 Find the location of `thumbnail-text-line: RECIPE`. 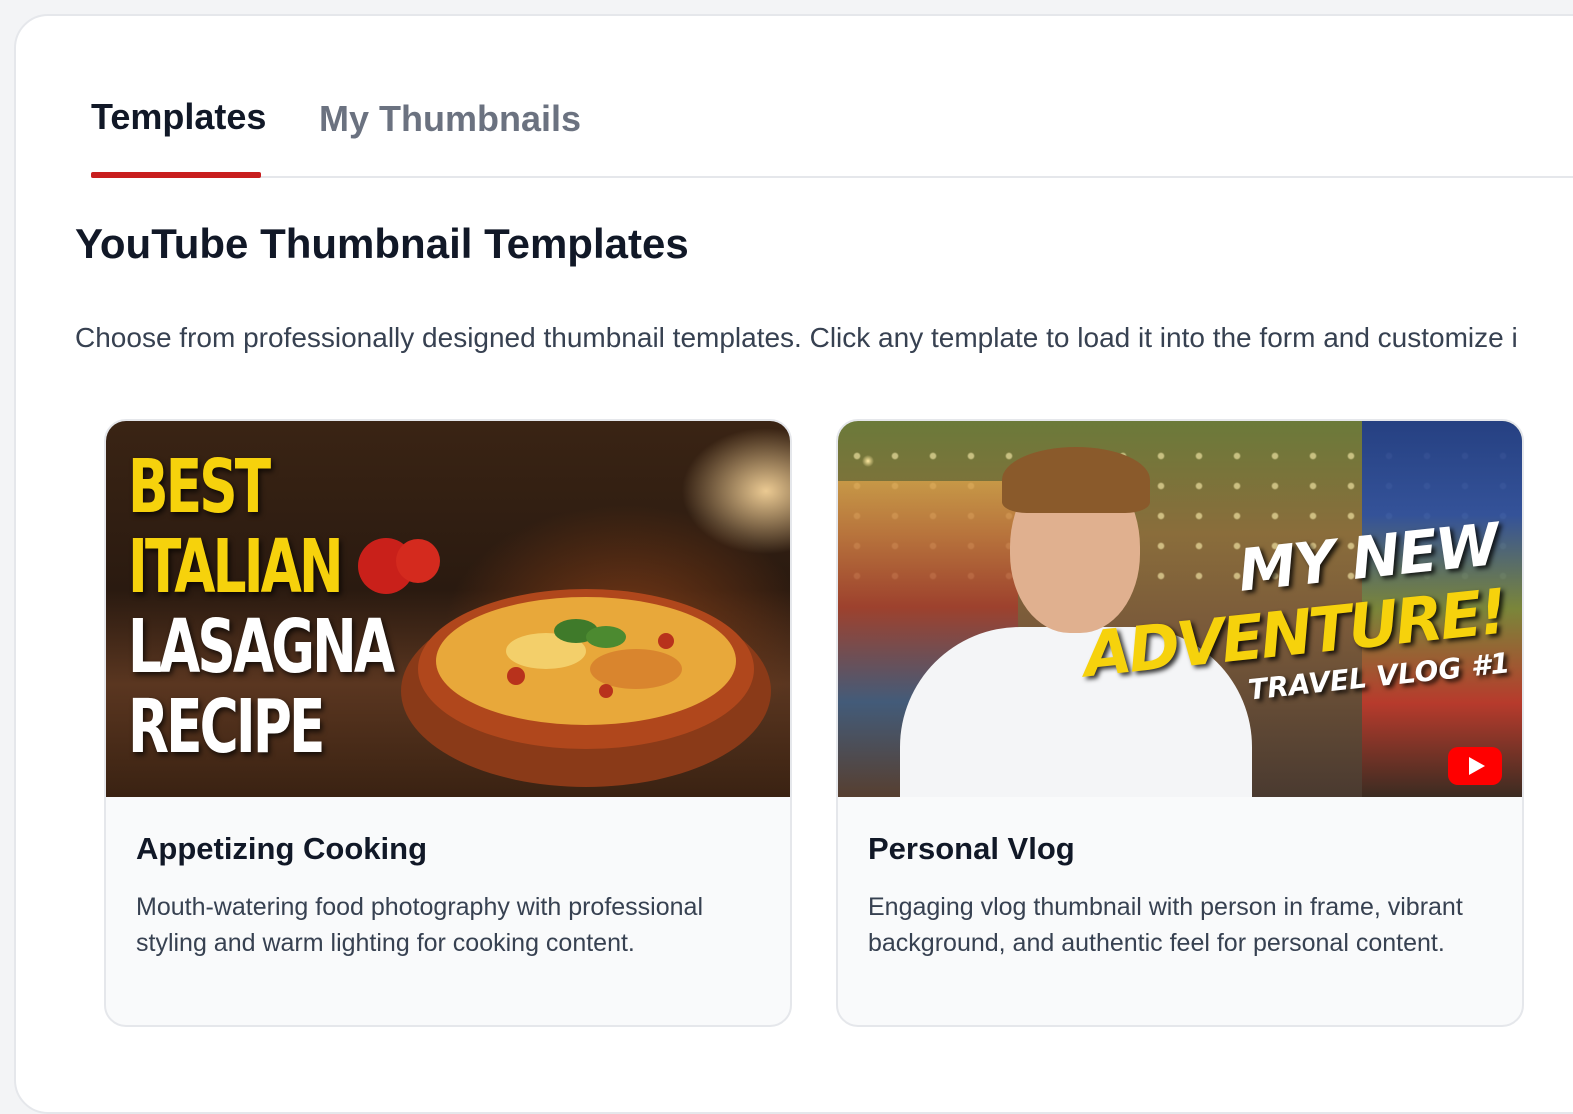

thumbnail-text-line: RECIPE is located at coordinates (226, 727).